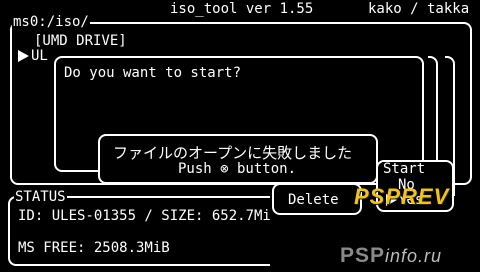 The image size is (480, 272). I want to click on authors-label: kako / takka, so click(419, 9).